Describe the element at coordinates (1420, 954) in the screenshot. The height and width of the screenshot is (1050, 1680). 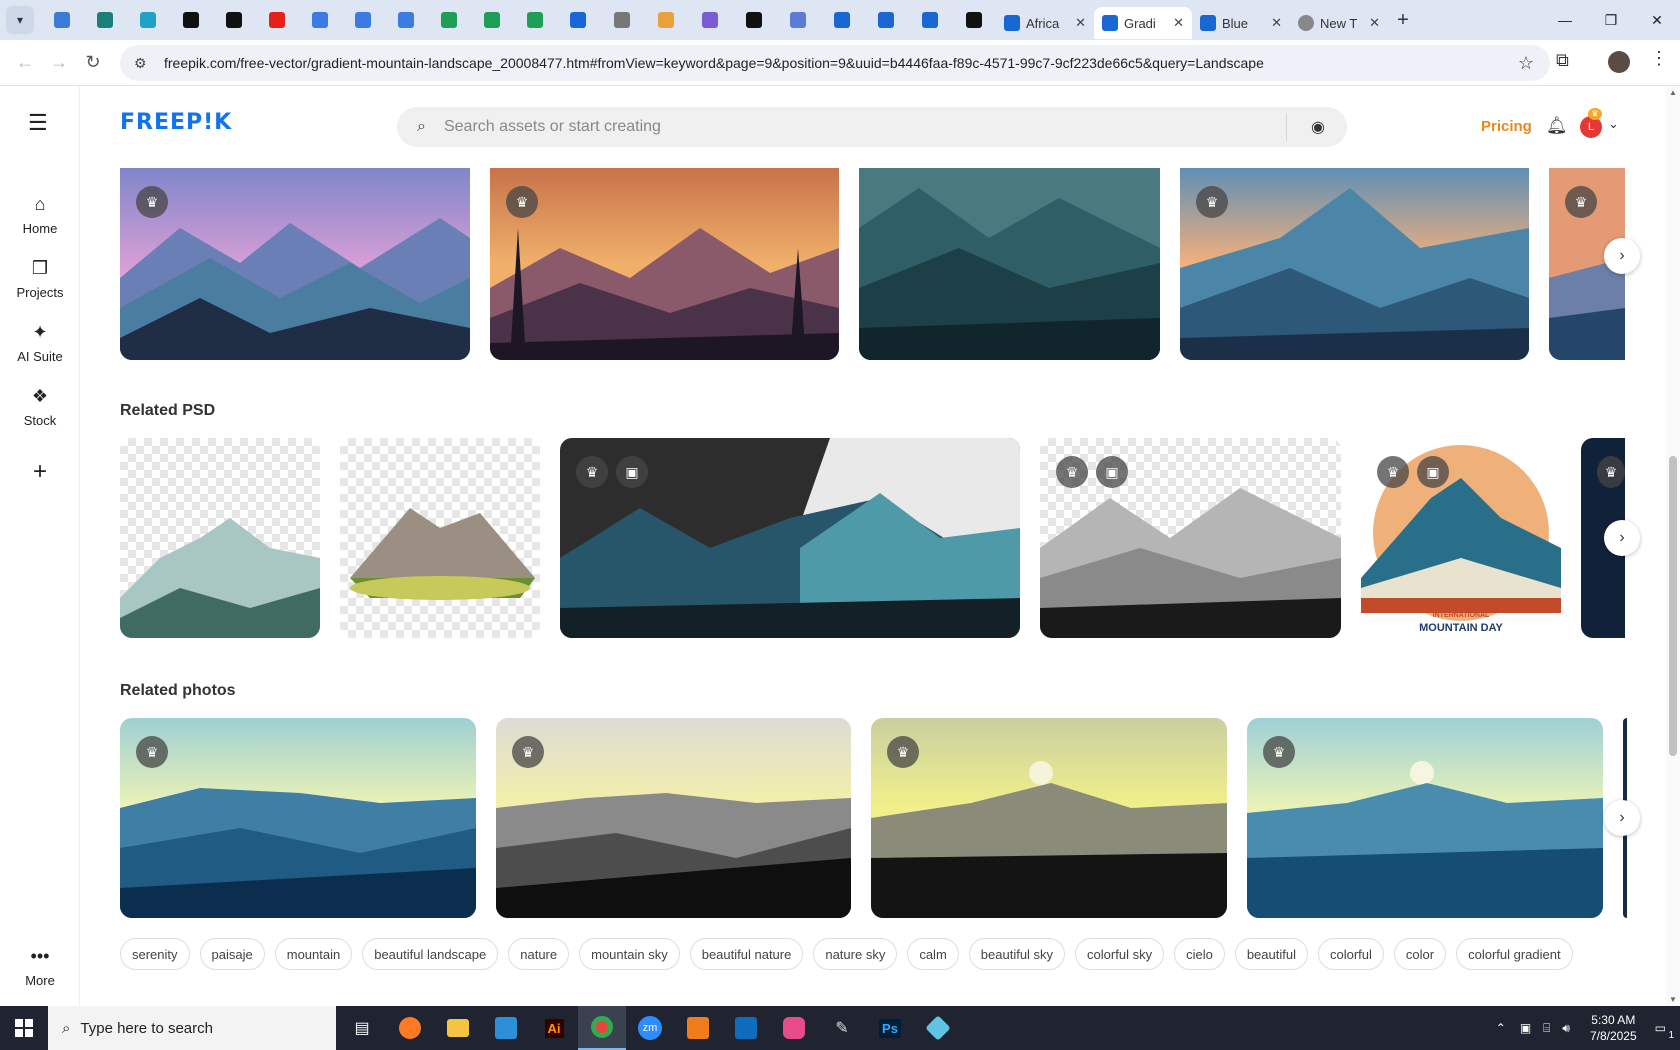
I see `tag-chip: color` at that location.